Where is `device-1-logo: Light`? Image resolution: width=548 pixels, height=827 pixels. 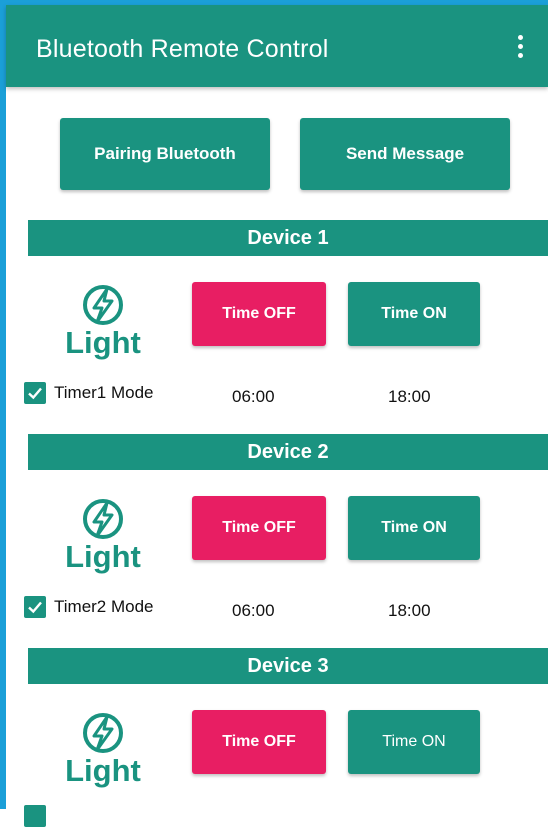
device-1-logo: Light is located at coordinates (103, 324).